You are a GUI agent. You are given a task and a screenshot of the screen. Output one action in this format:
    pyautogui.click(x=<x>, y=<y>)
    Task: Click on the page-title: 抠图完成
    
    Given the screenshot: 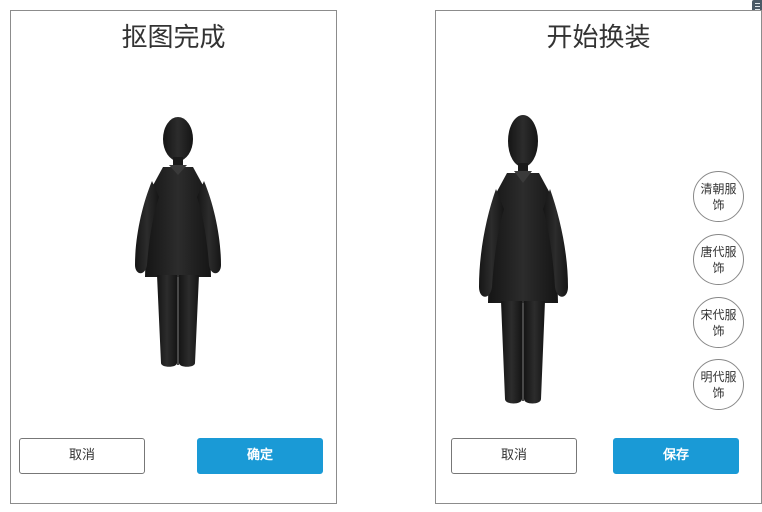 What is the action you would take?
    pyautogui.click(x=173, y=38)
    